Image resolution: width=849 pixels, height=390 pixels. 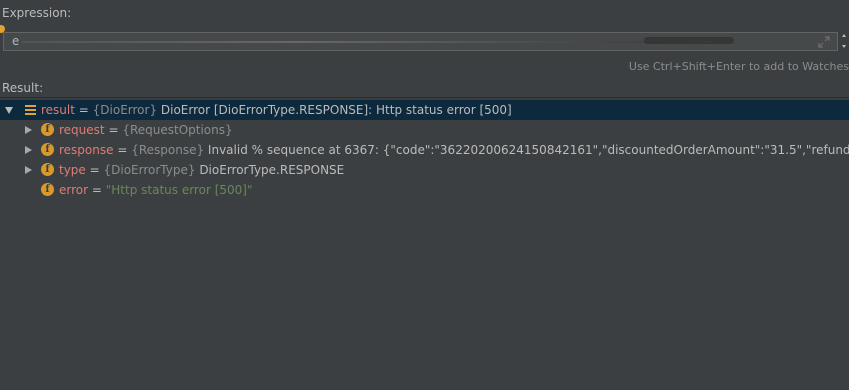 I want to click on var-type: {DioErrorType}, so click(x=149, y=170).